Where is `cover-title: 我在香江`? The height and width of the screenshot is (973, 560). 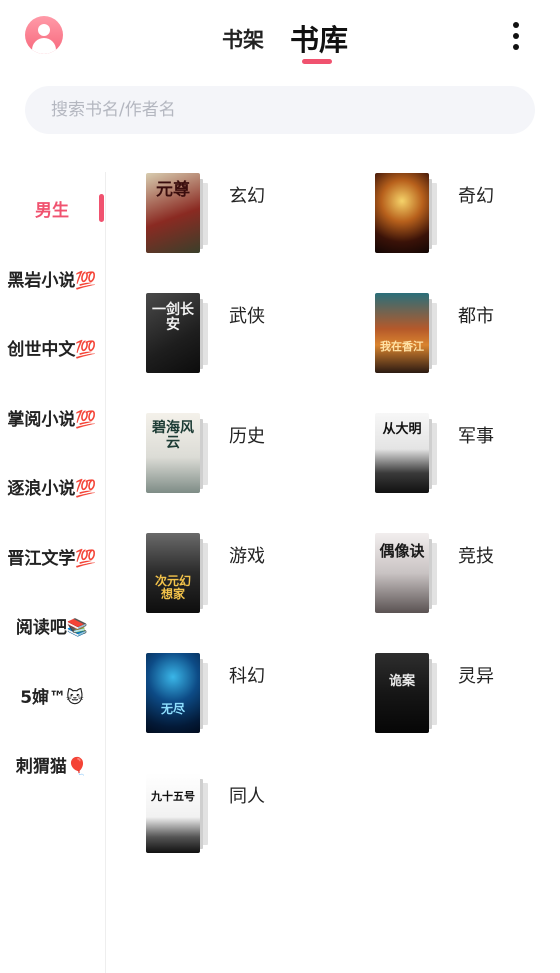 cover-title: 我在香江 is located at coordinates (402, 346).